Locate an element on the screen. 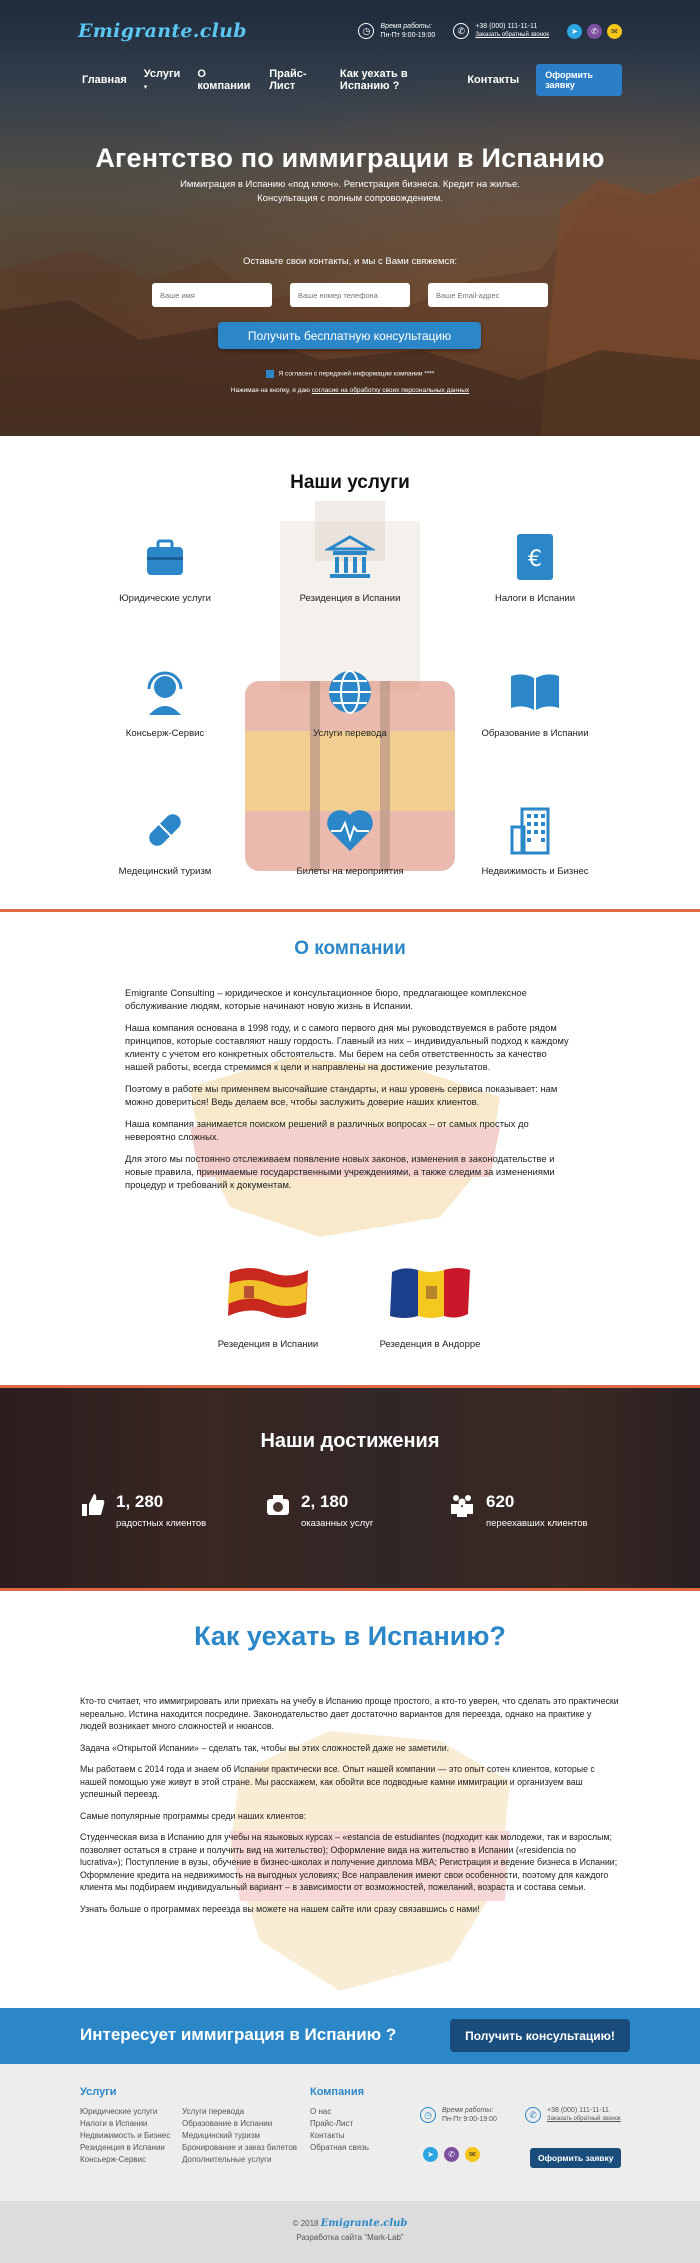 The height and width of the screenshot is (2263, 700). flag-label: Резеденция в Андорре is located at coordinates (430, 1344).